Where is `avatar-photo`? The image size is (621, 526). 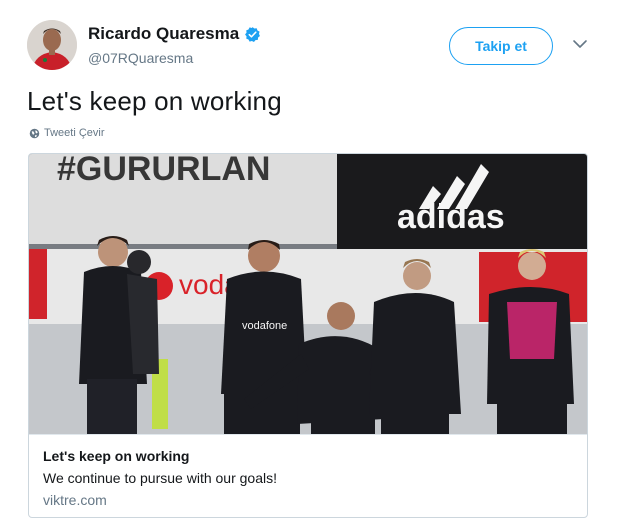 avatar-photo is located at coordinates (52, 45).